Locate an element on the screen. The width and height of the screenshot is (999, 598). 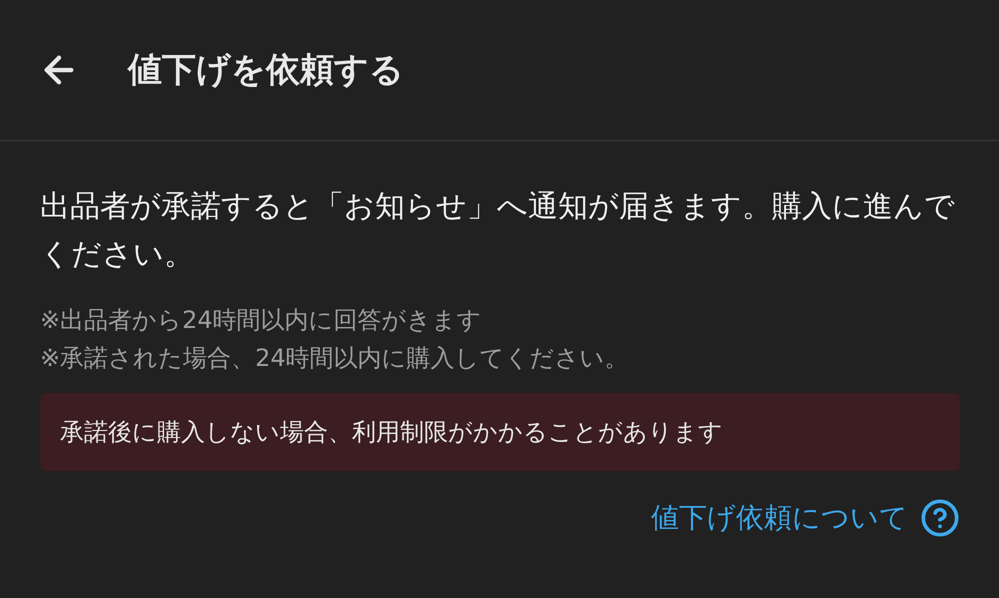
warning-text: 承諾後に購入しない場合、利用制限がかかることがあります is located at coordinates (391, 432).